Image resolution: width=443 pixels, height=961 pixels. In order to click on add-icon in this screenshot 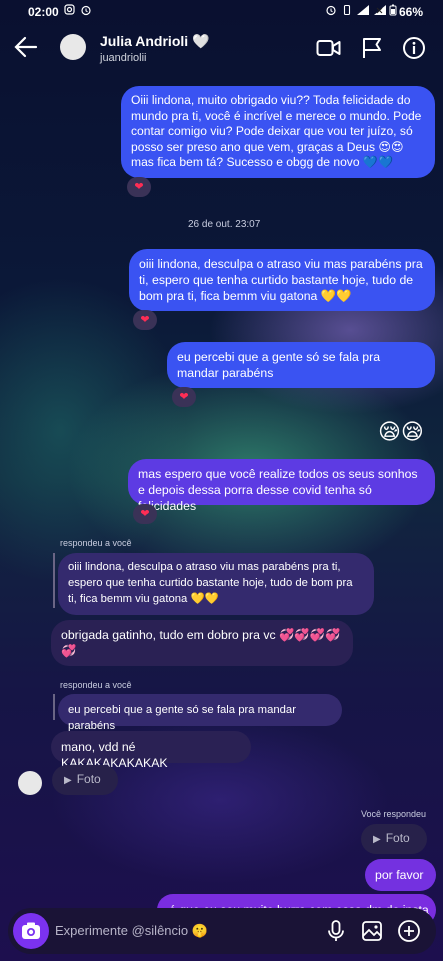, I will do `click(409, 931)`.